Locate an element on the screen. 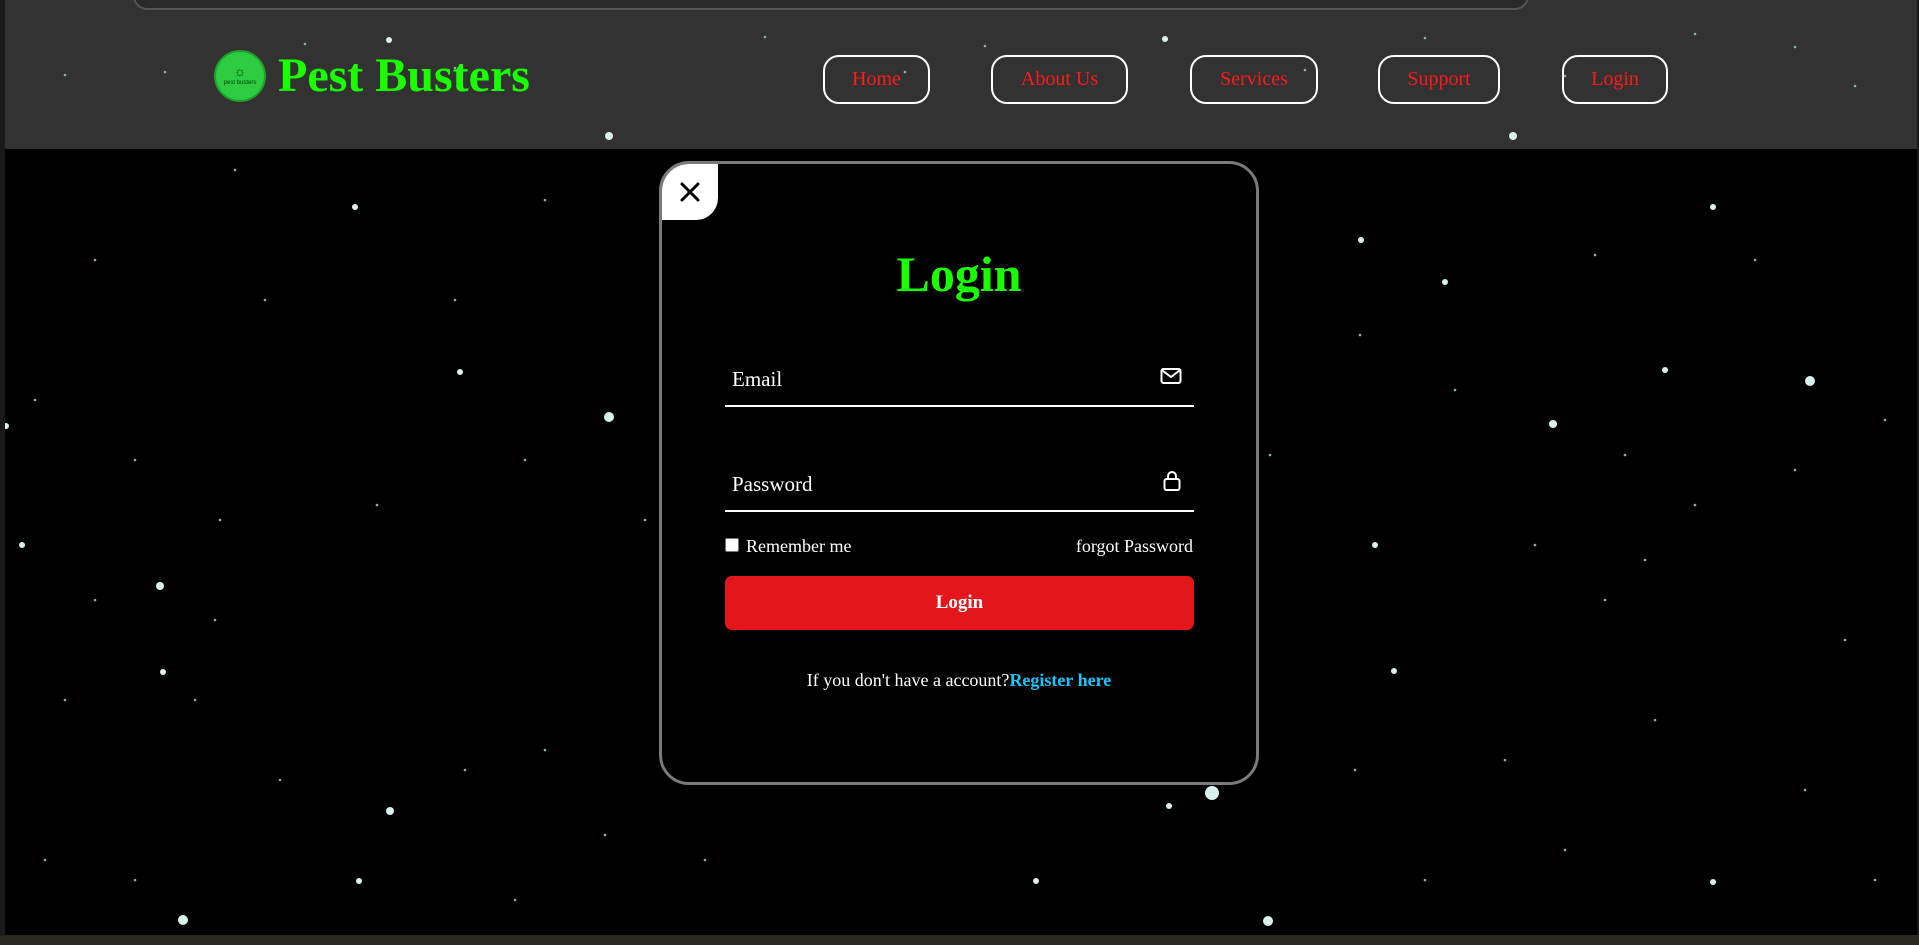 Image resolution: width=1919 pixels, height=945 pixels. mail-icon is located at coordinates (1171, 376).